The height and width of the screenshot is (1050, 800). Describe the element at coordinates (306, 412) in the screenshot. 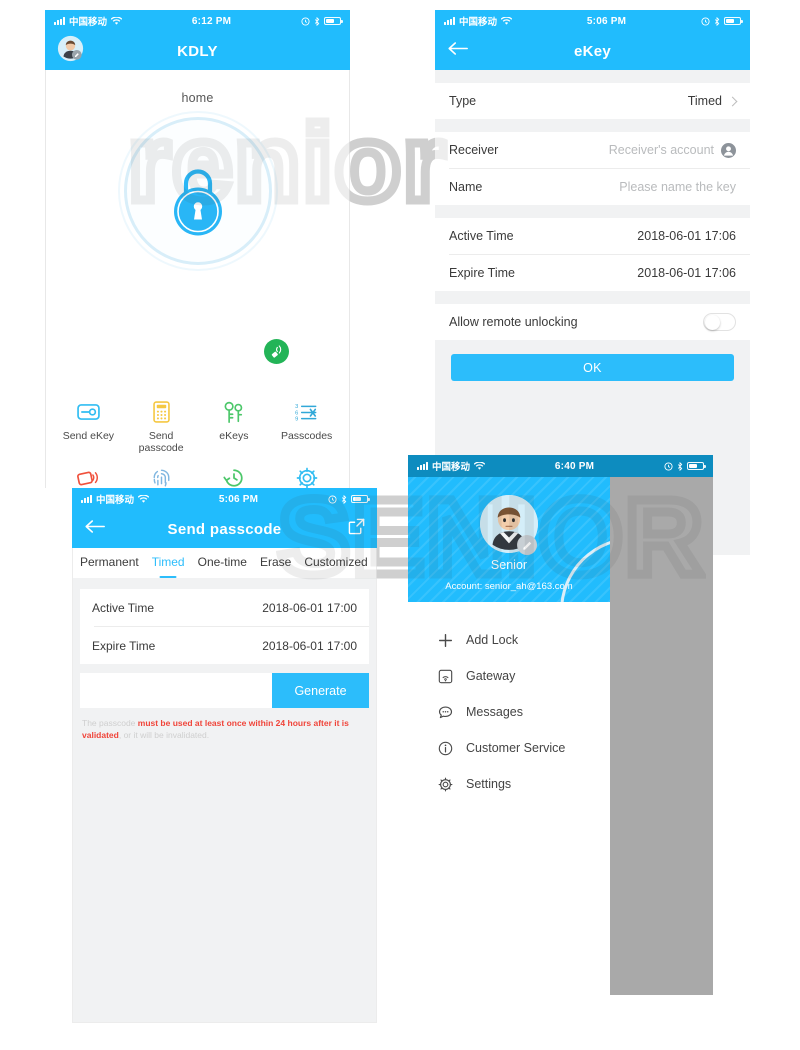

I see `passcodes-icon: 369` at that location.